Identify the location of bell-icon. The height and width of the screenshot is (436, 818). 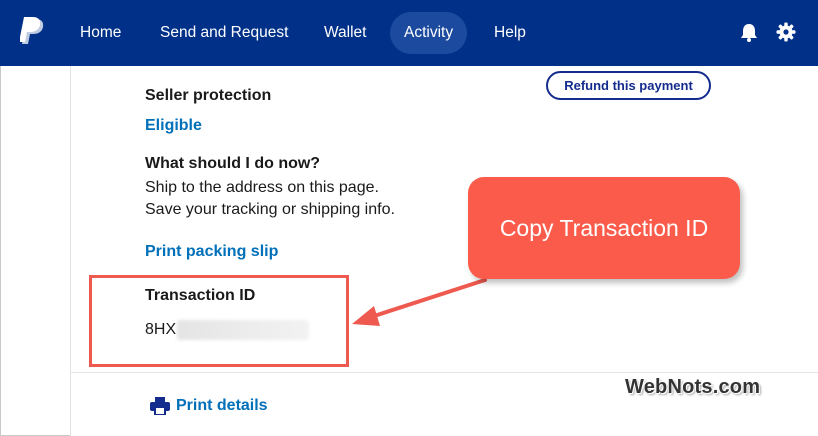
(749, 32).